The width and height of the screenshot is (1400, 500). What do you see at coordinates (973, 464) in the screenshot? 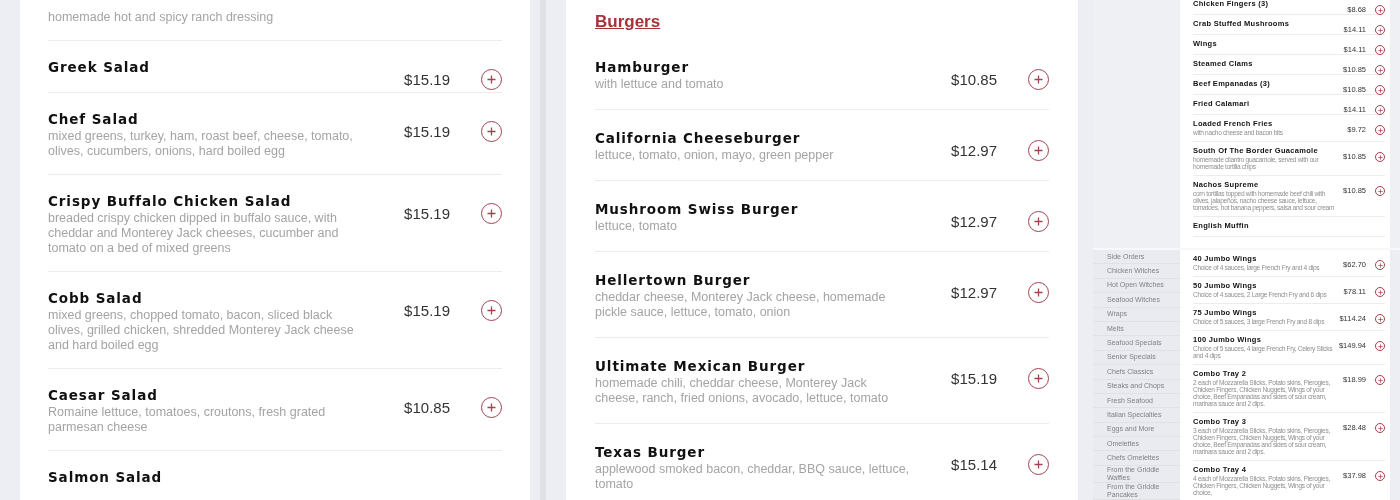
I see `item-price: $15.14` at bounding box center [973, 464].